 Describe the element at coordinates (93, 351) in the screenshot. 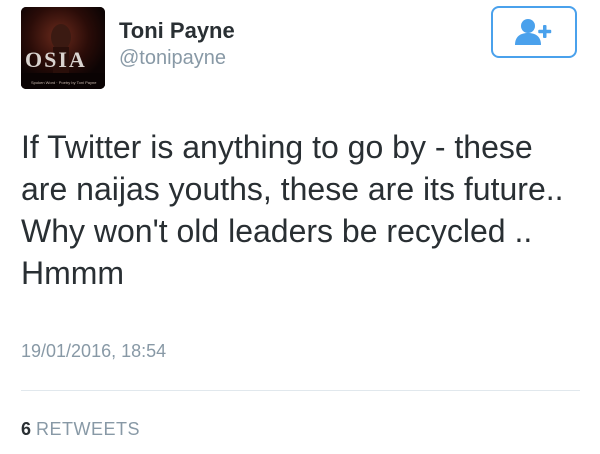

I see `tweet-timestamp: 19/01/2016, 18:54` at that location.